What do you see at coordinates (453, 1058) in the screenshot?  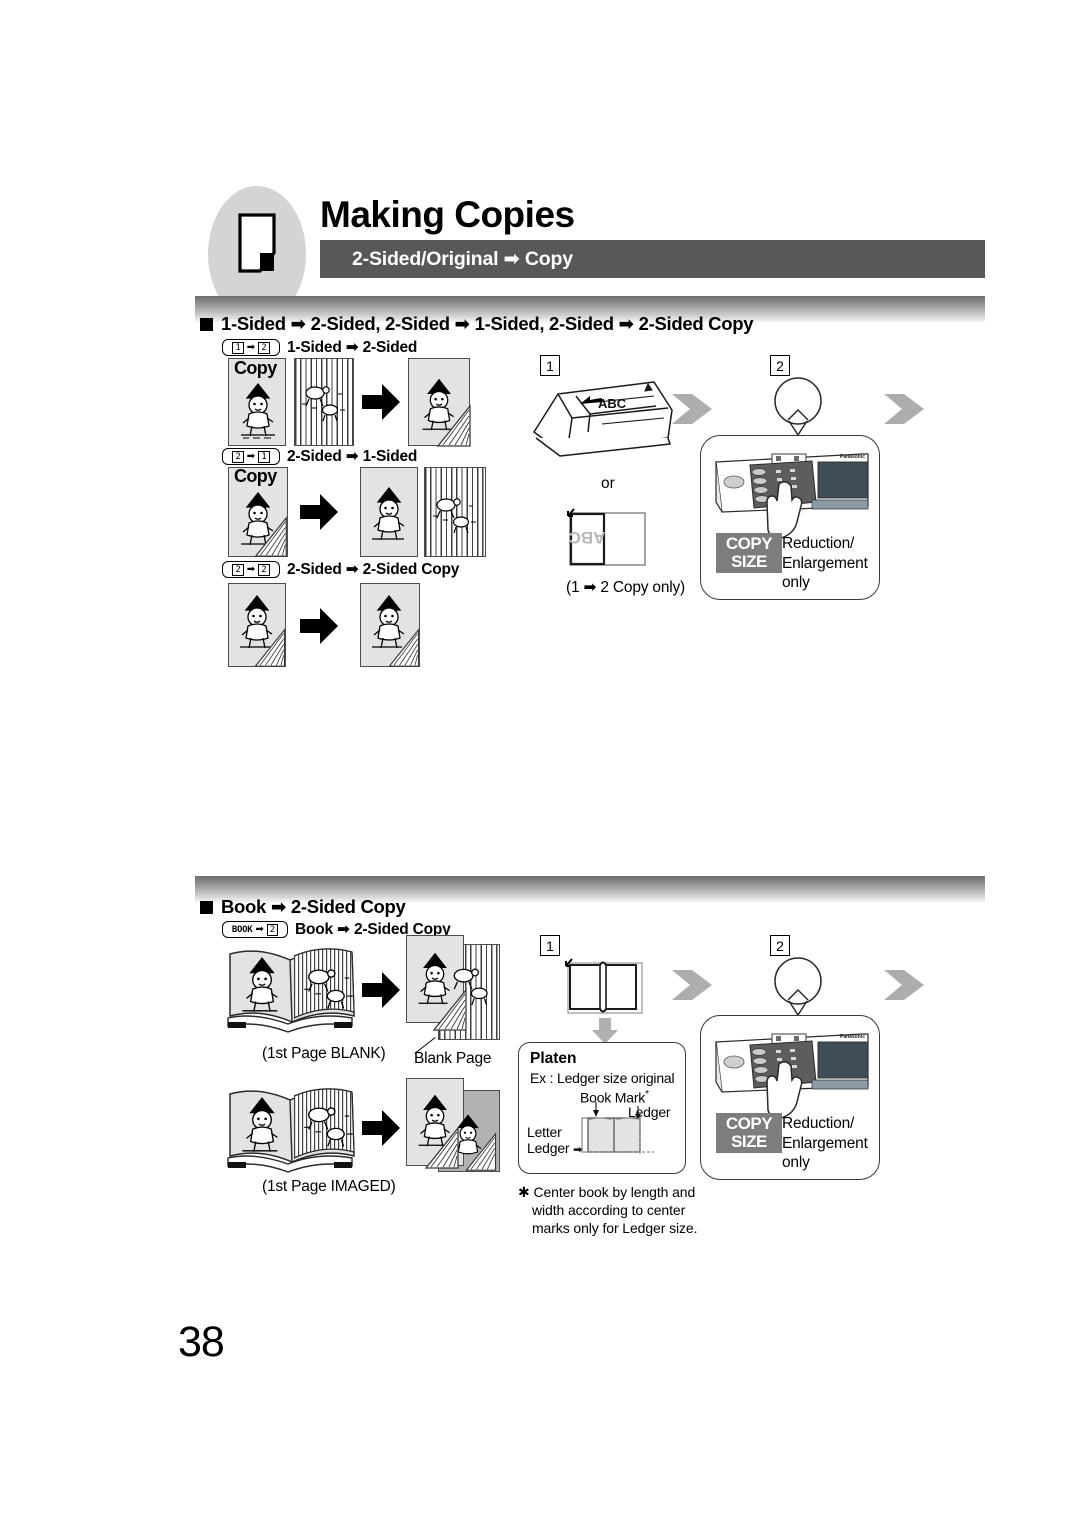 I see `caption-blank-page: Blank Page` at bounding box center [453, 1058].